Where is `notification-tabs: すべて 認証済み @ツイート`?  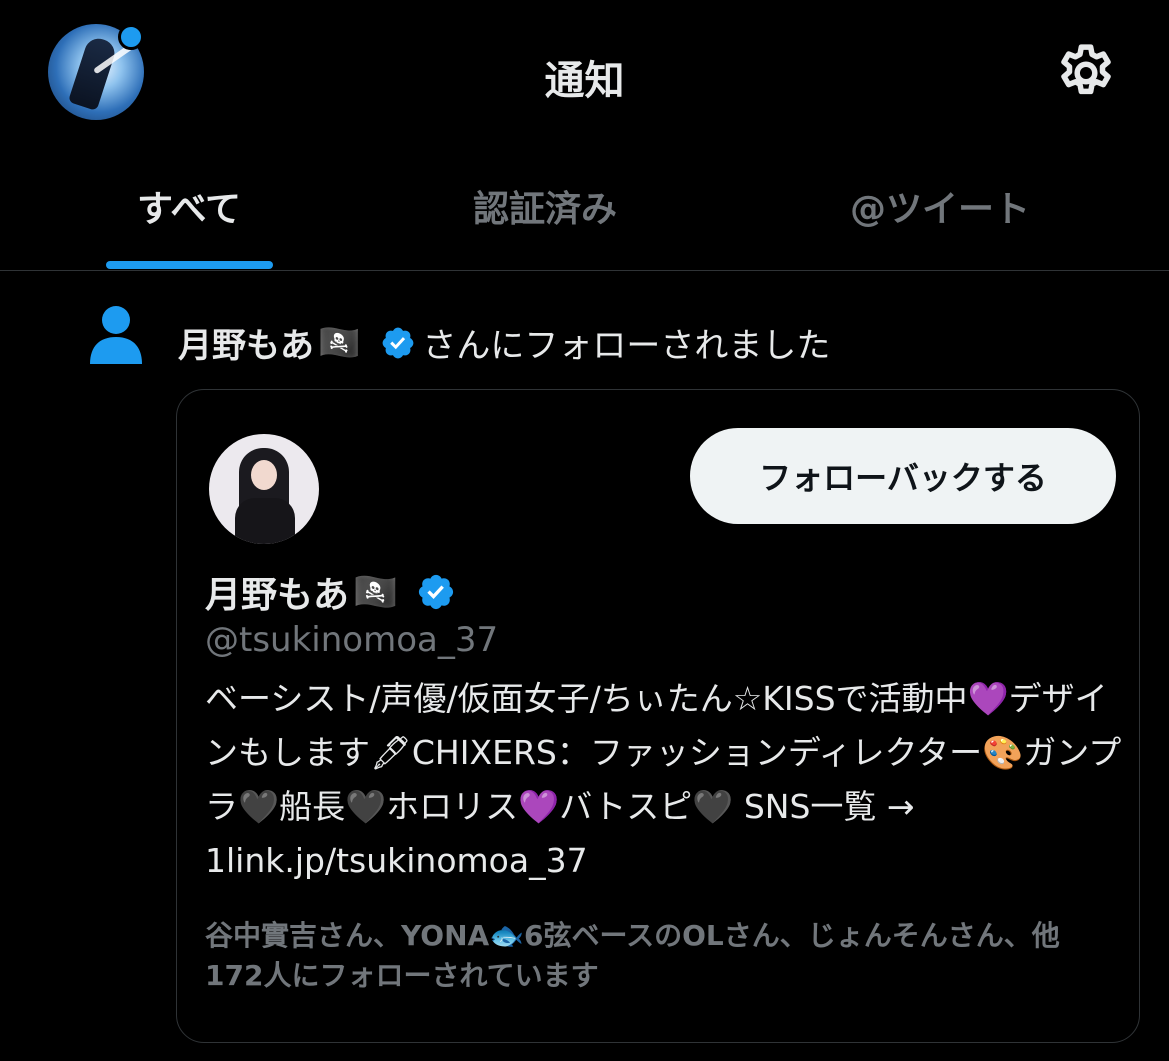
notification-tabs: すべて 認証済み @ツイート is located at coordinates (584, 210).